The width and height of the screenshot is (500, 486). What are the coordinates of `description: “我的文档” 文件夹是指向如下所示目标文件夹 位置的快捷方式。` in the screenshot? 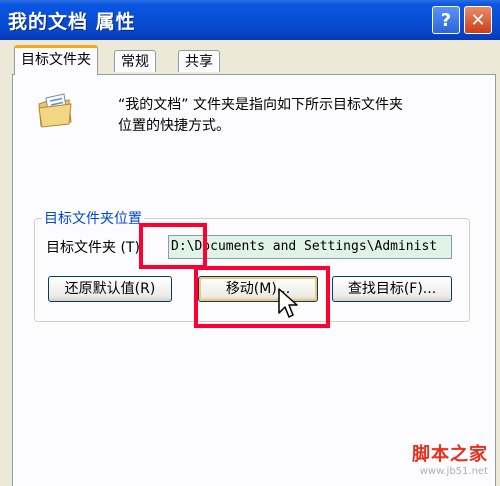 It's located at (260, 116).